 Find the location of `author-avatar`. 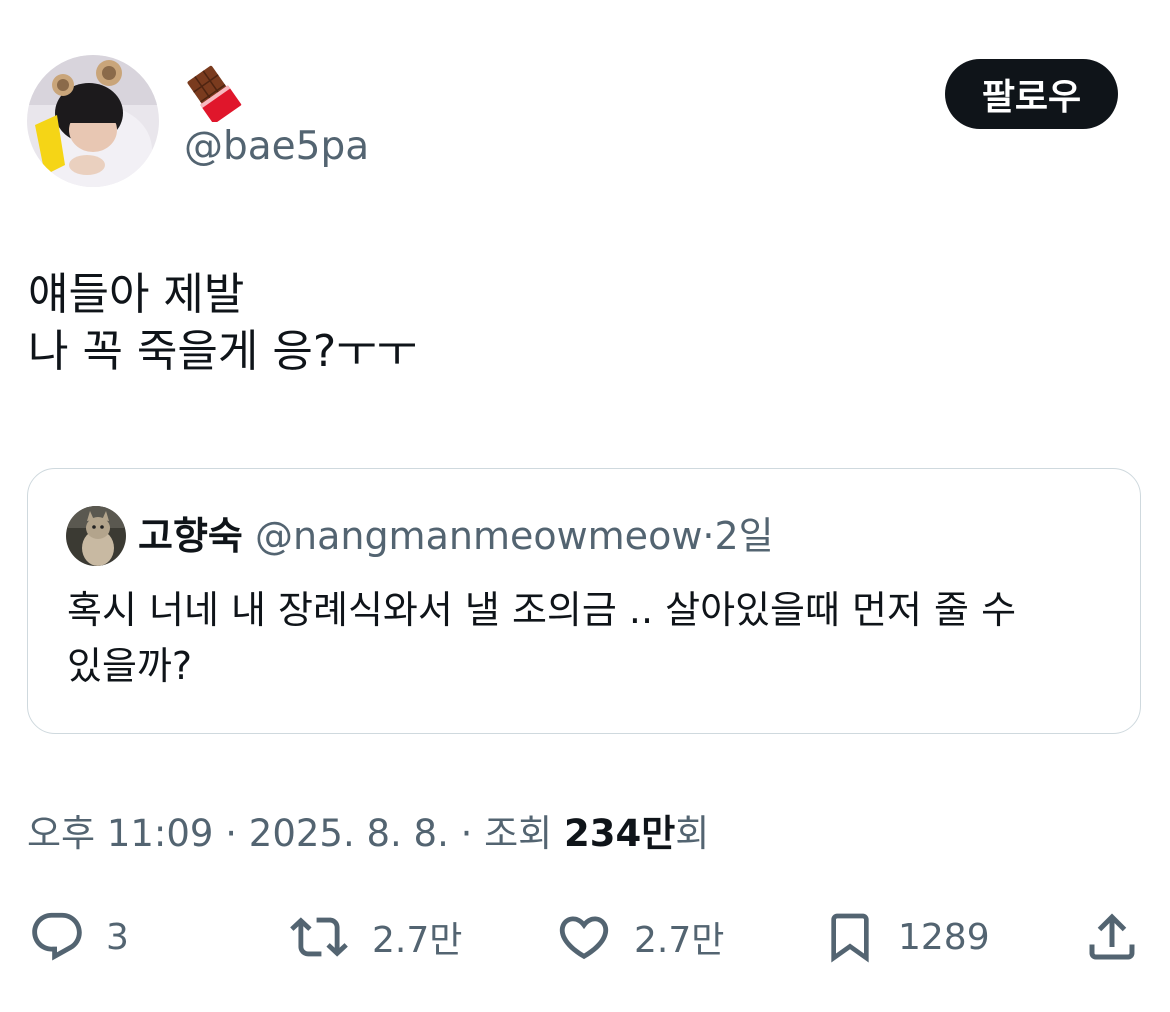

author-avatar is located at coordinates (93, 121).